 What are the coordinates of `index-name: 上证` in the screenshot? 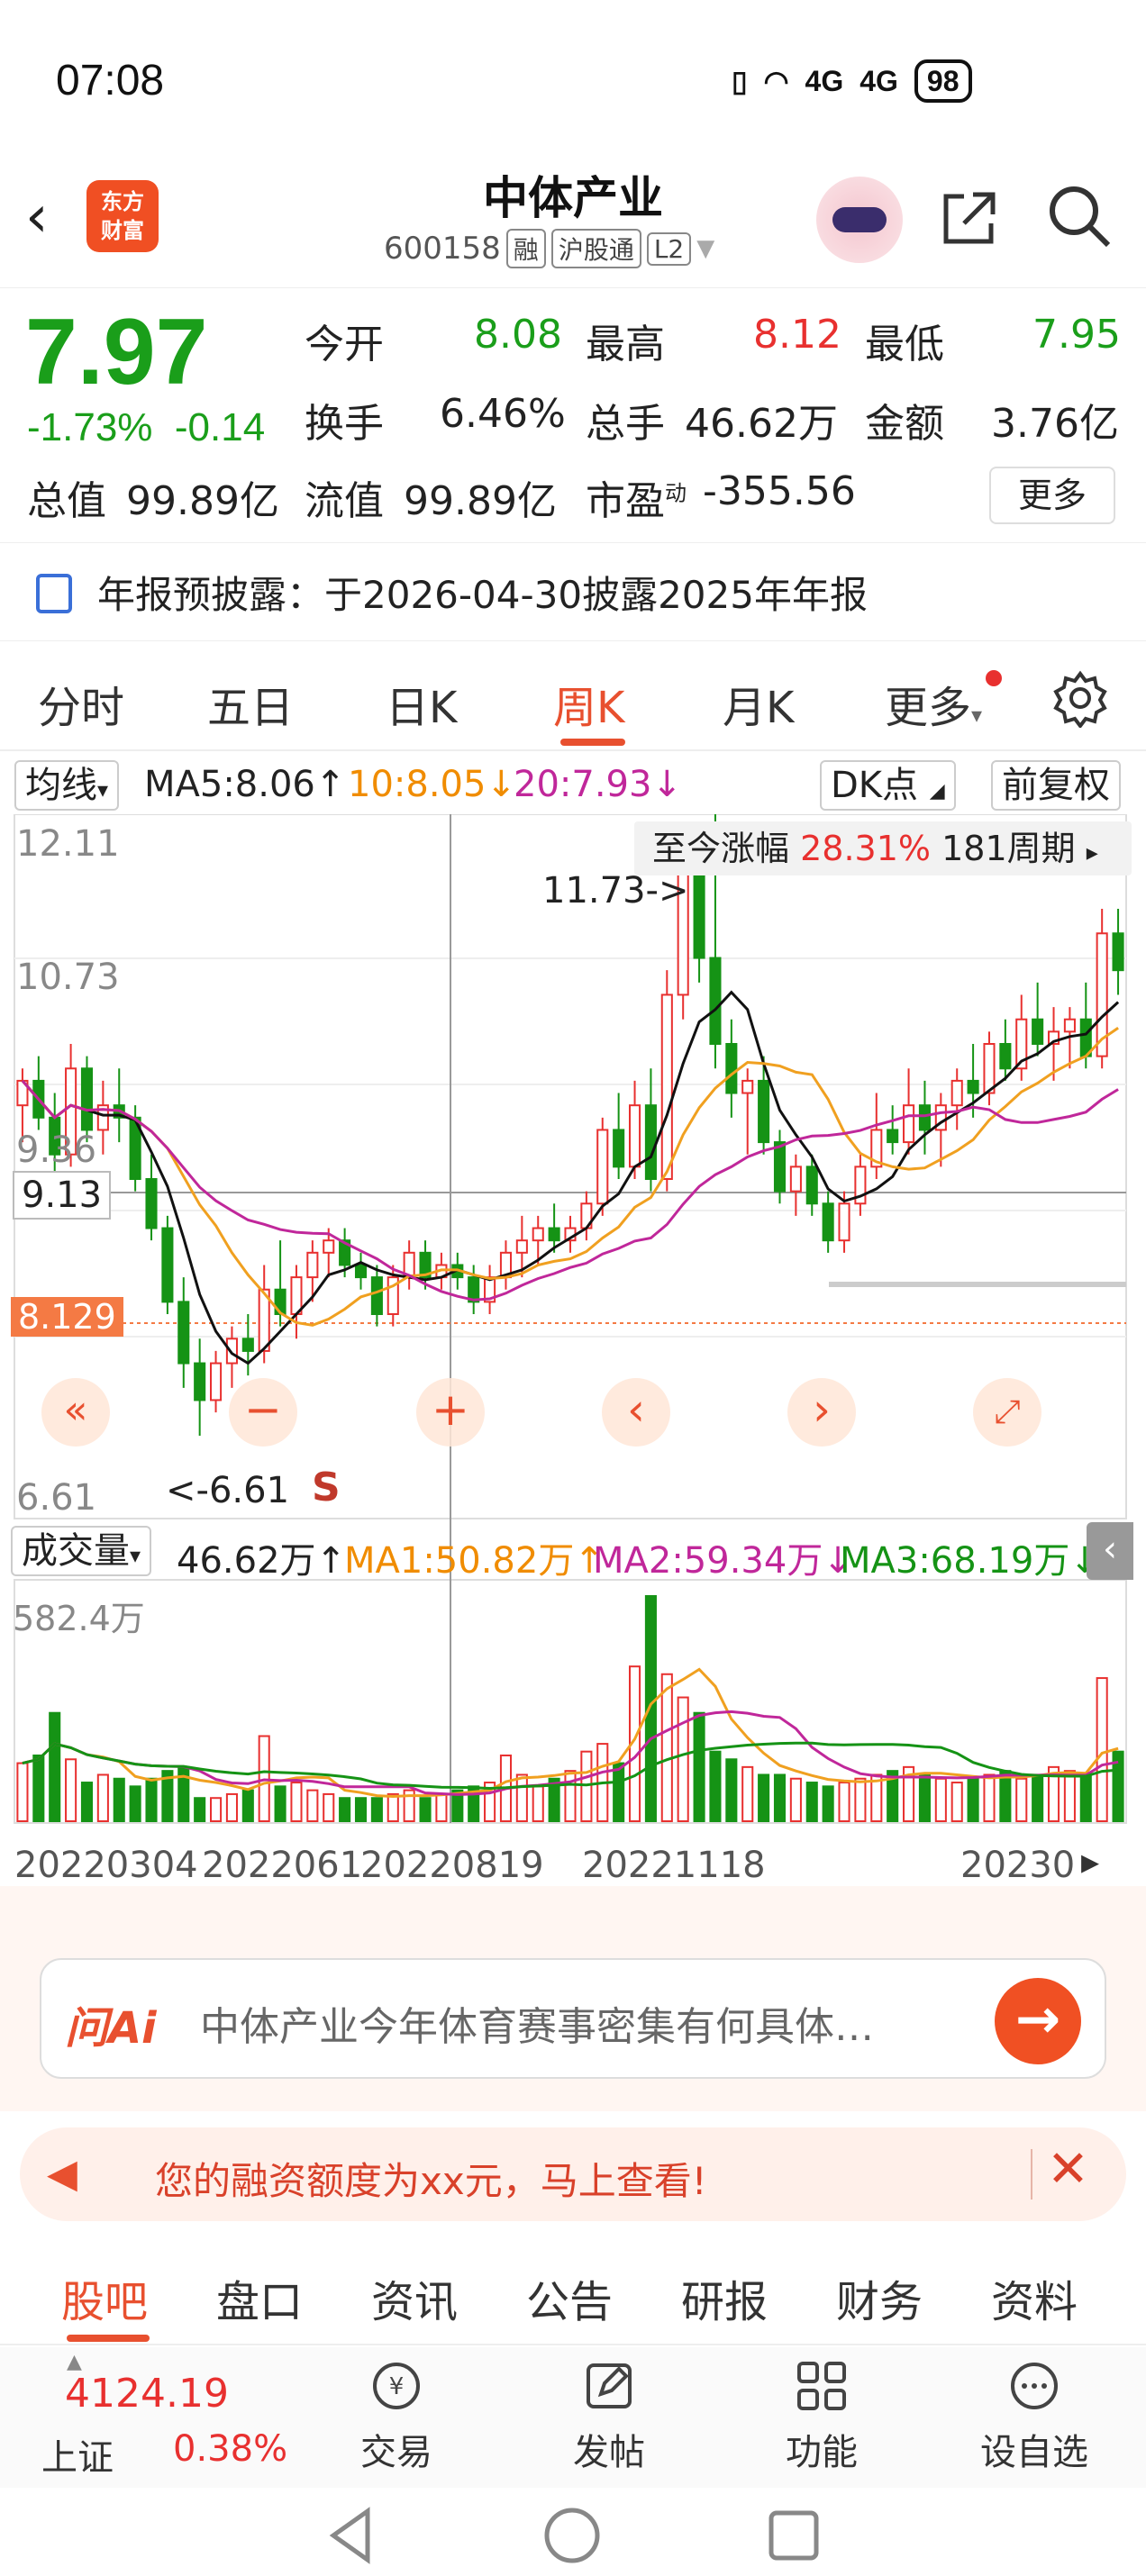 It's located at (77, 2454).